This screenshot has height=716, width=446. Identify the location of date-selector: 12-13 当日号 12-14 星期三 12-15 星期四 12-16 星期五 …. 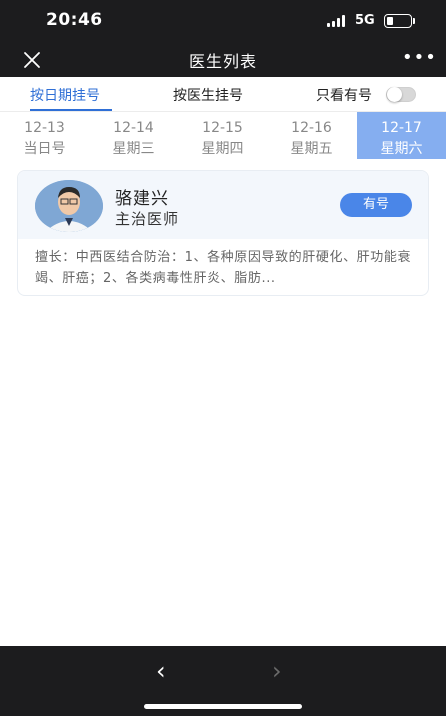
(223, 135).